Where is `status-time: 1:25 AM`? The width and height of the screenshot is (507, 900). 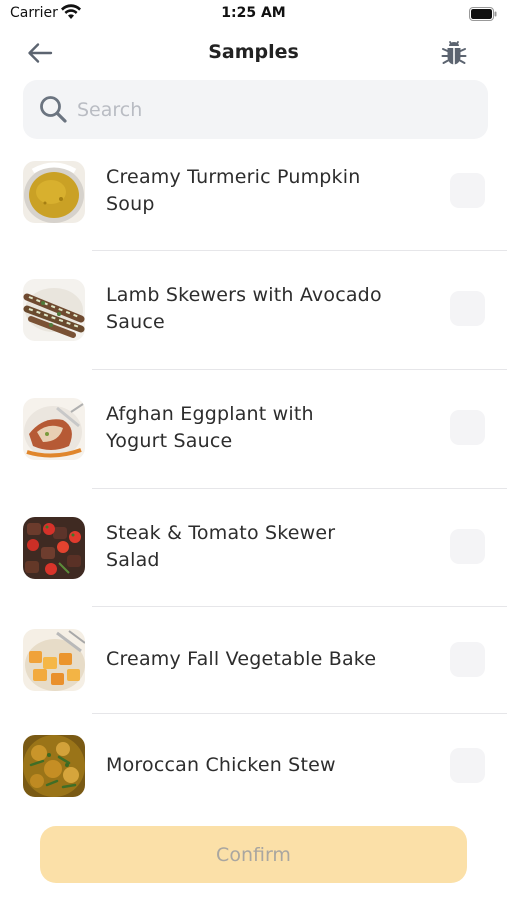
status-time: 1:25 AM is located at coordinates (253, 13).